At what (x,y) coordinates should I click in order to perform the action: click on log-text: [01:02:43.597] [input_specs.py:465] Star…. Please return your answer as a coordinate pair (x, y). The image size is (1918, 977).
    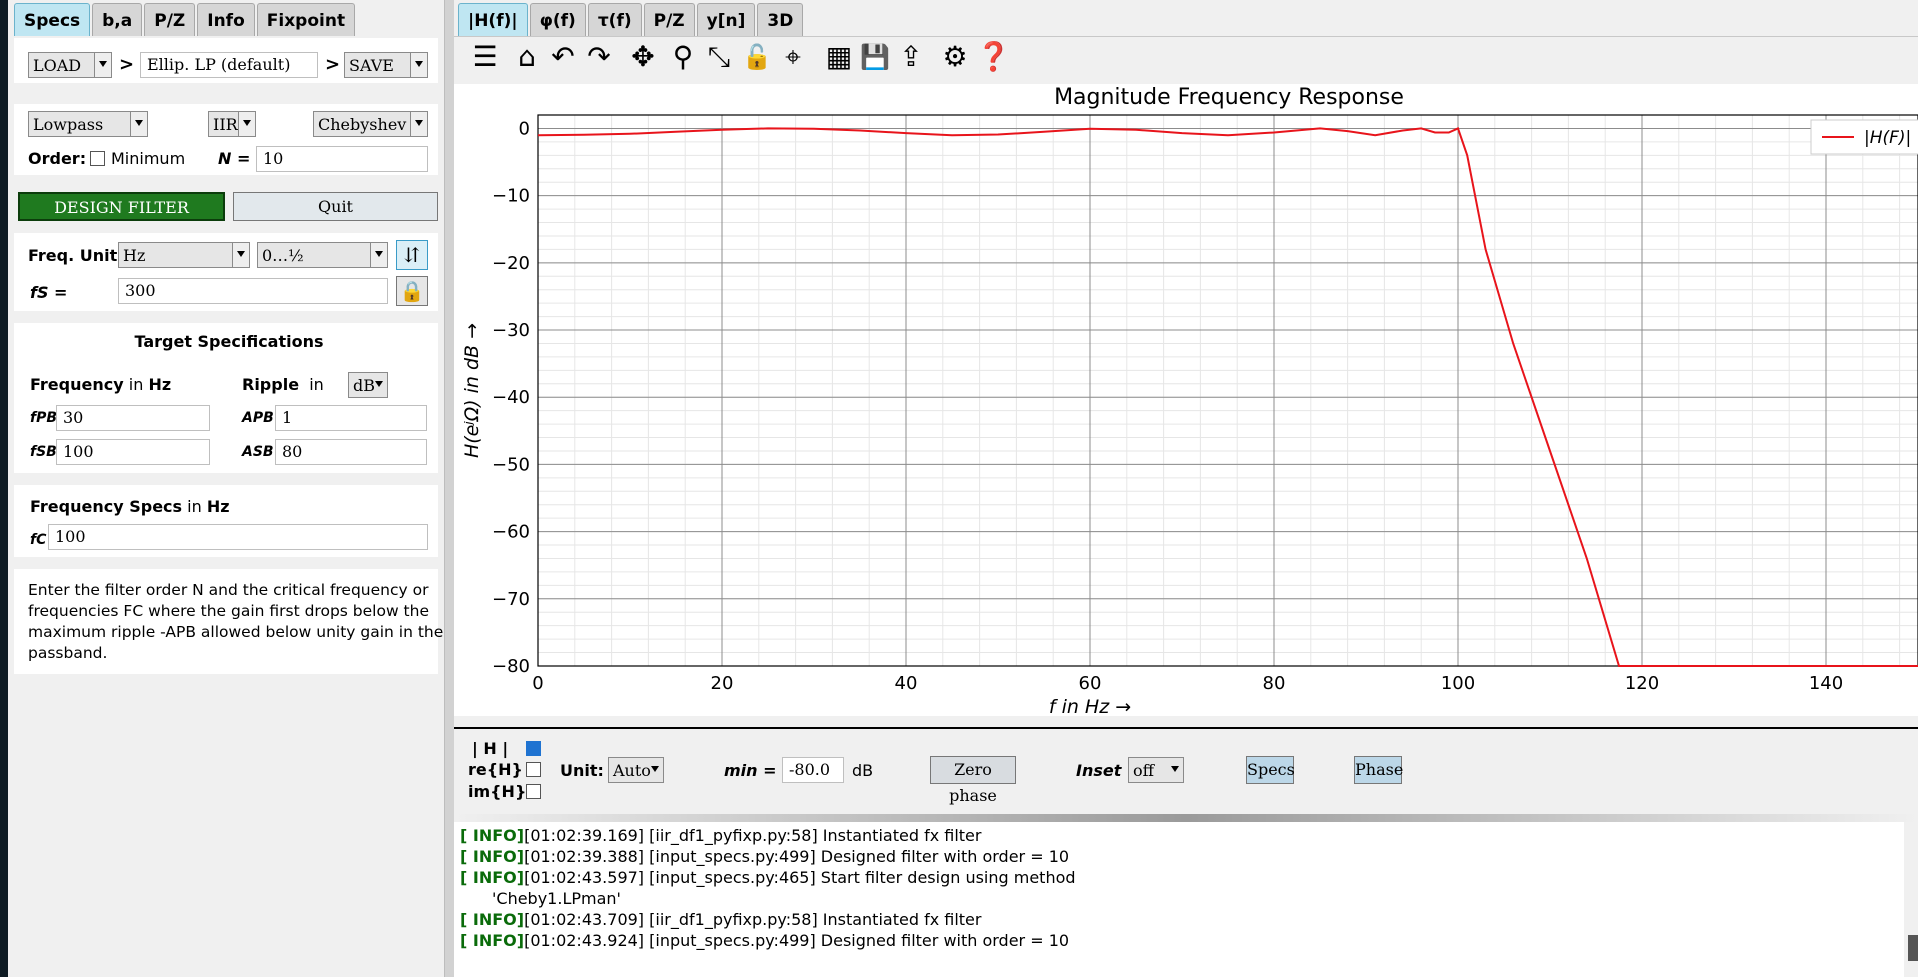
    Looking at the image, I should click on (800, 877).